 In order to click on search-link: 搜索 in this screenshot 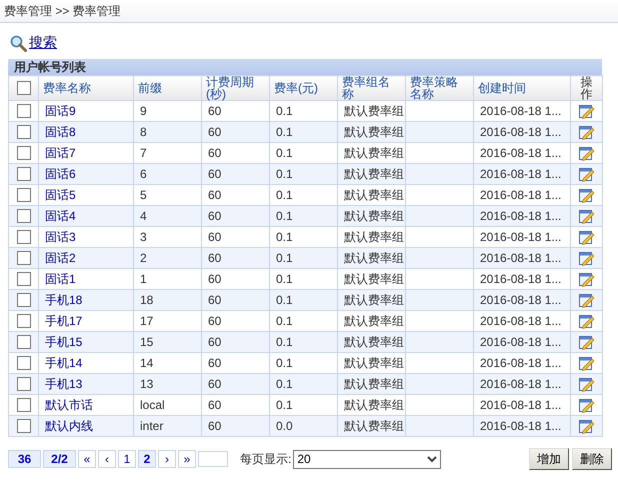, I will do `click(43, 43)`.